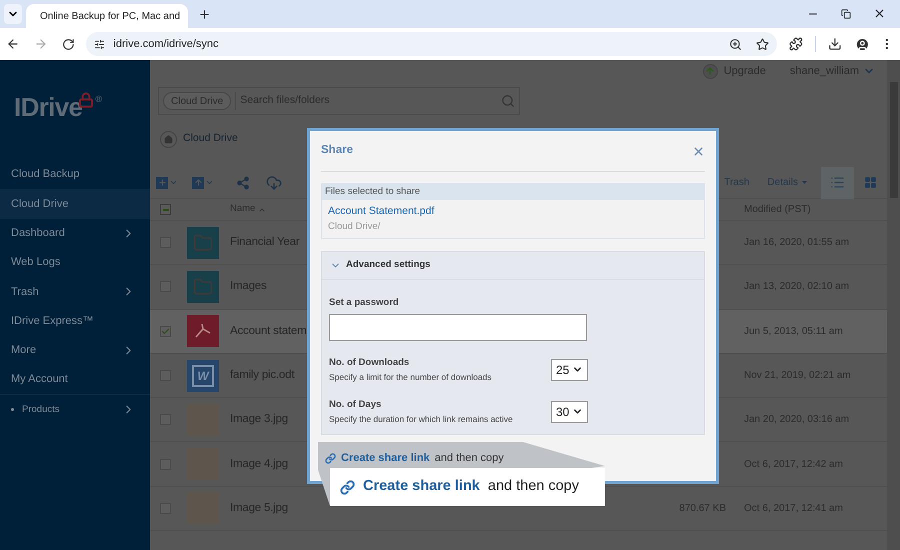 The height and width of the screenshot is (550, 900). Describe the element at coordinates (48, 107) in the screenshot. I see `logo-text: IDrive` at that location.